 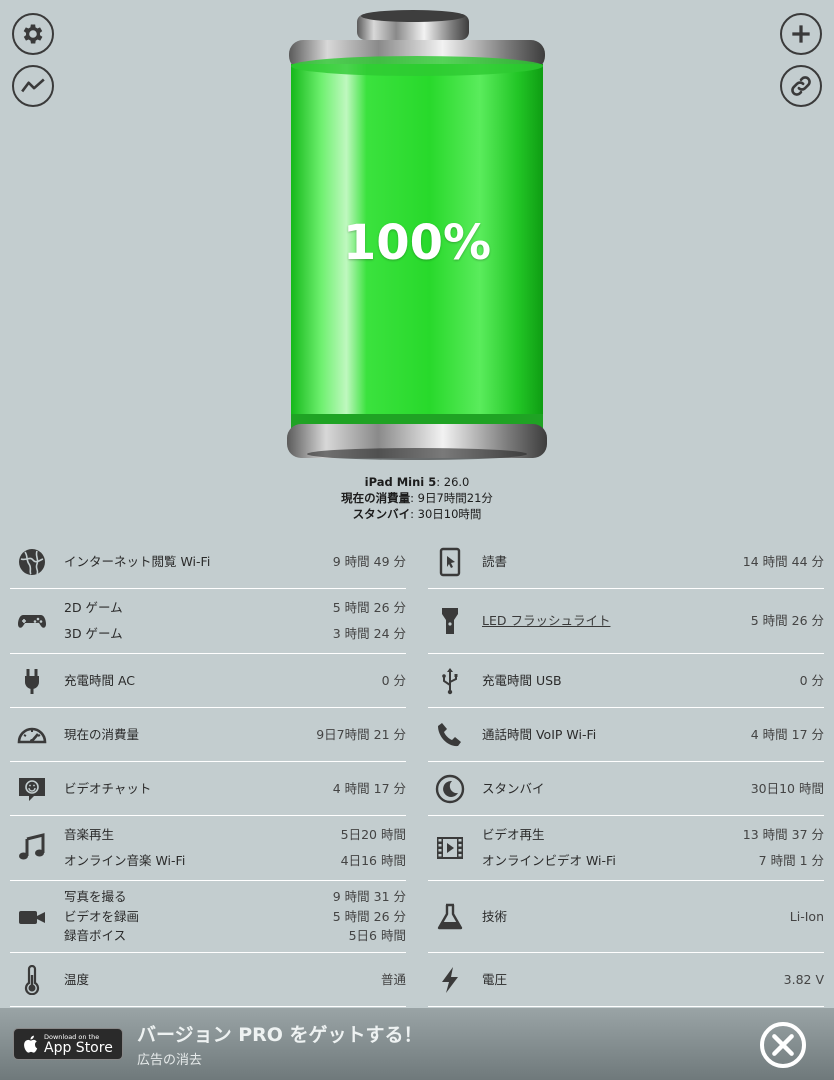 What do you see at coordinates (626, 789) in the screenshot?
I see `stat-row-standby: スタンバイ 30日10 時間` at bounding box center [626, 789].